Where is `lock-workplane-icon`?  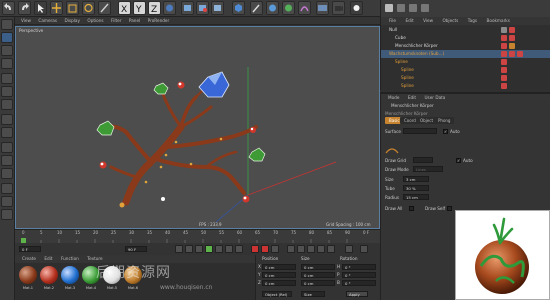 lock-workplane-icon is located at coordinates (7, 160).